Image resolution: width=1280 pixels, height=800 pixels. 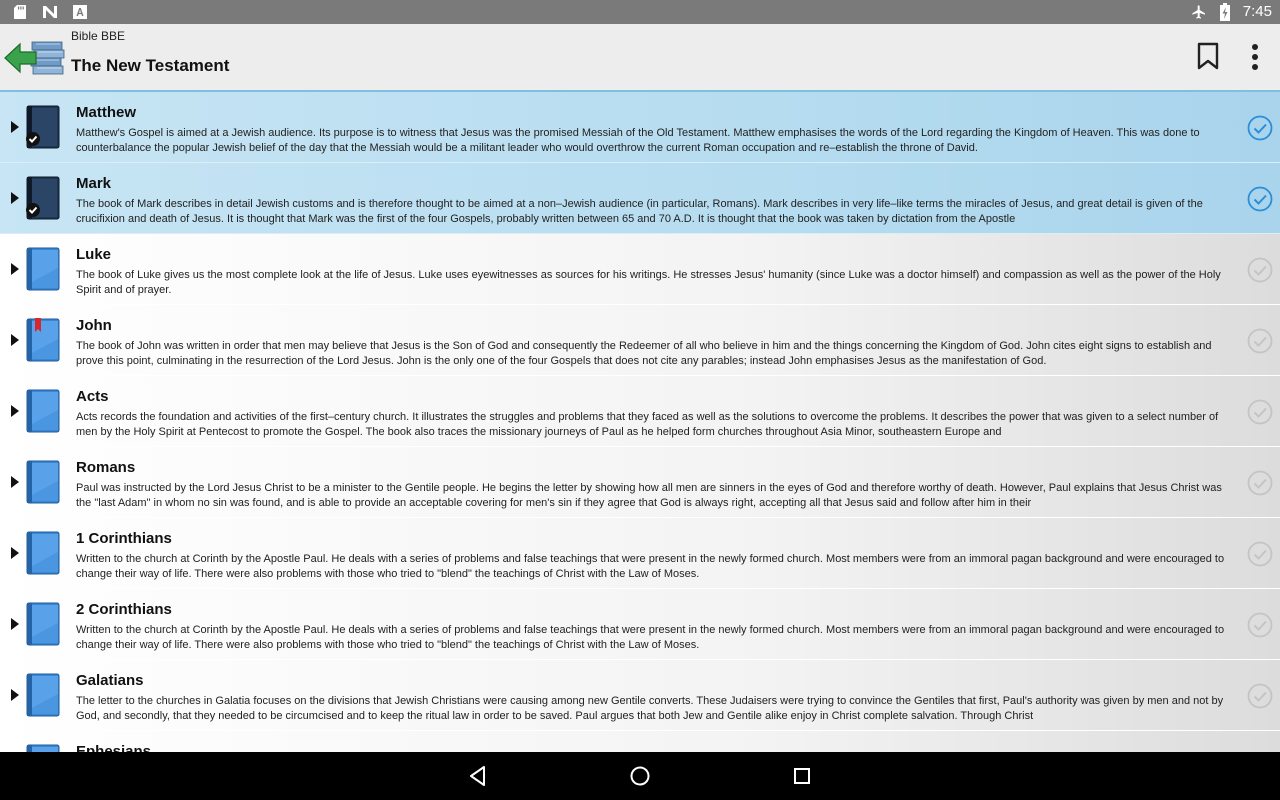 I want to click on recents-icon, so click(x=802, y=776).